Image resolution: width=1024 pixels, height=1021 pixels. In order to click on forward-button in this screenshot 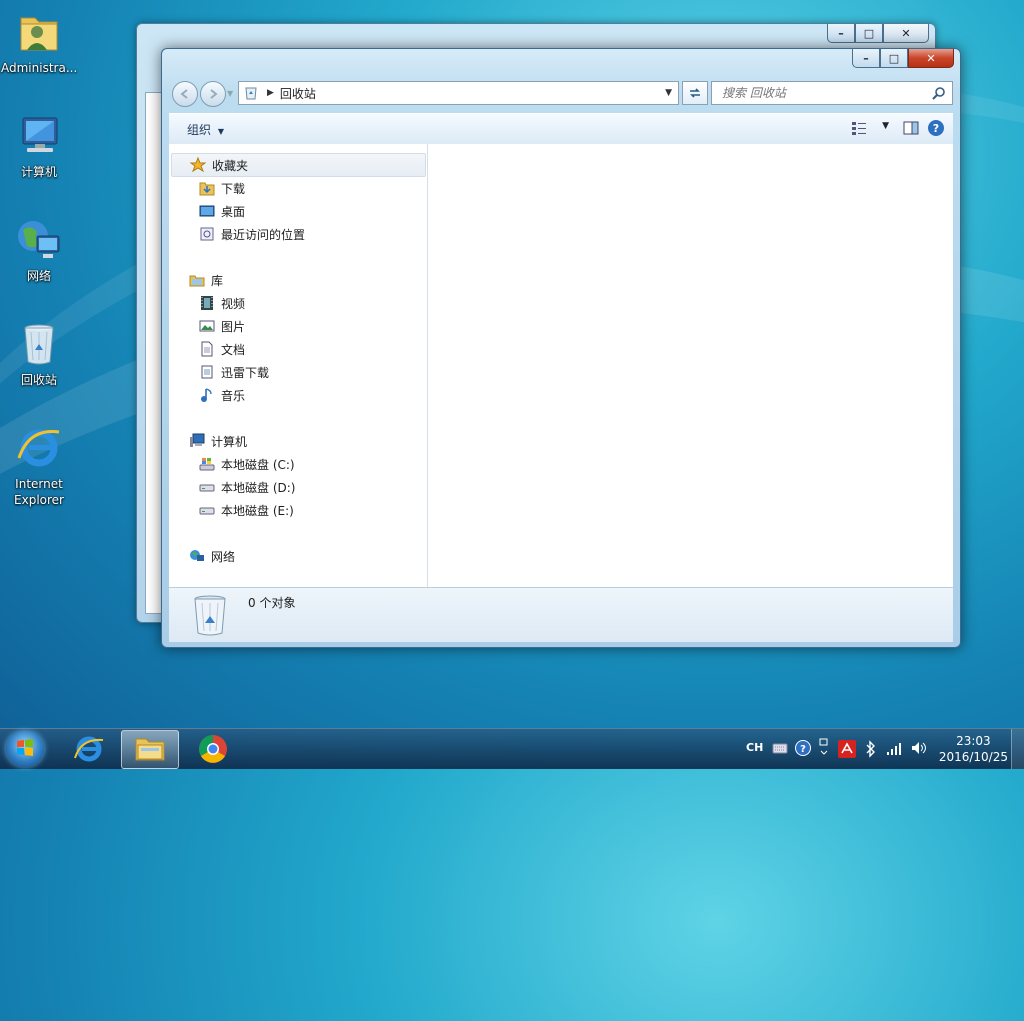, I will do `click(213, 94)`.